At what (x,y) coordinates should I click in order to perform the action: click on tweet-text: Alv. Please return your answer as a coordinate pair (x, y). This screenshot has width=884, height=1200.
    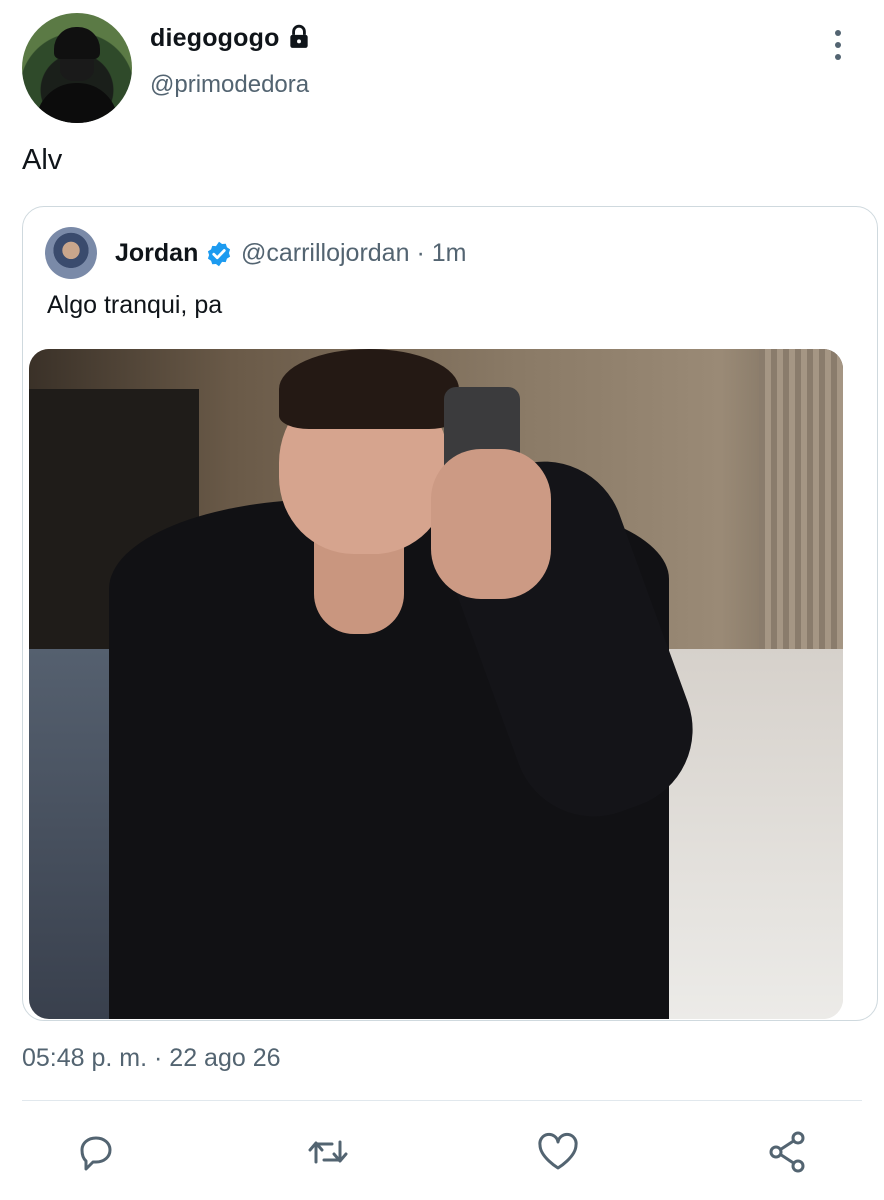
    Looking at the image, I should click on (42, 160).